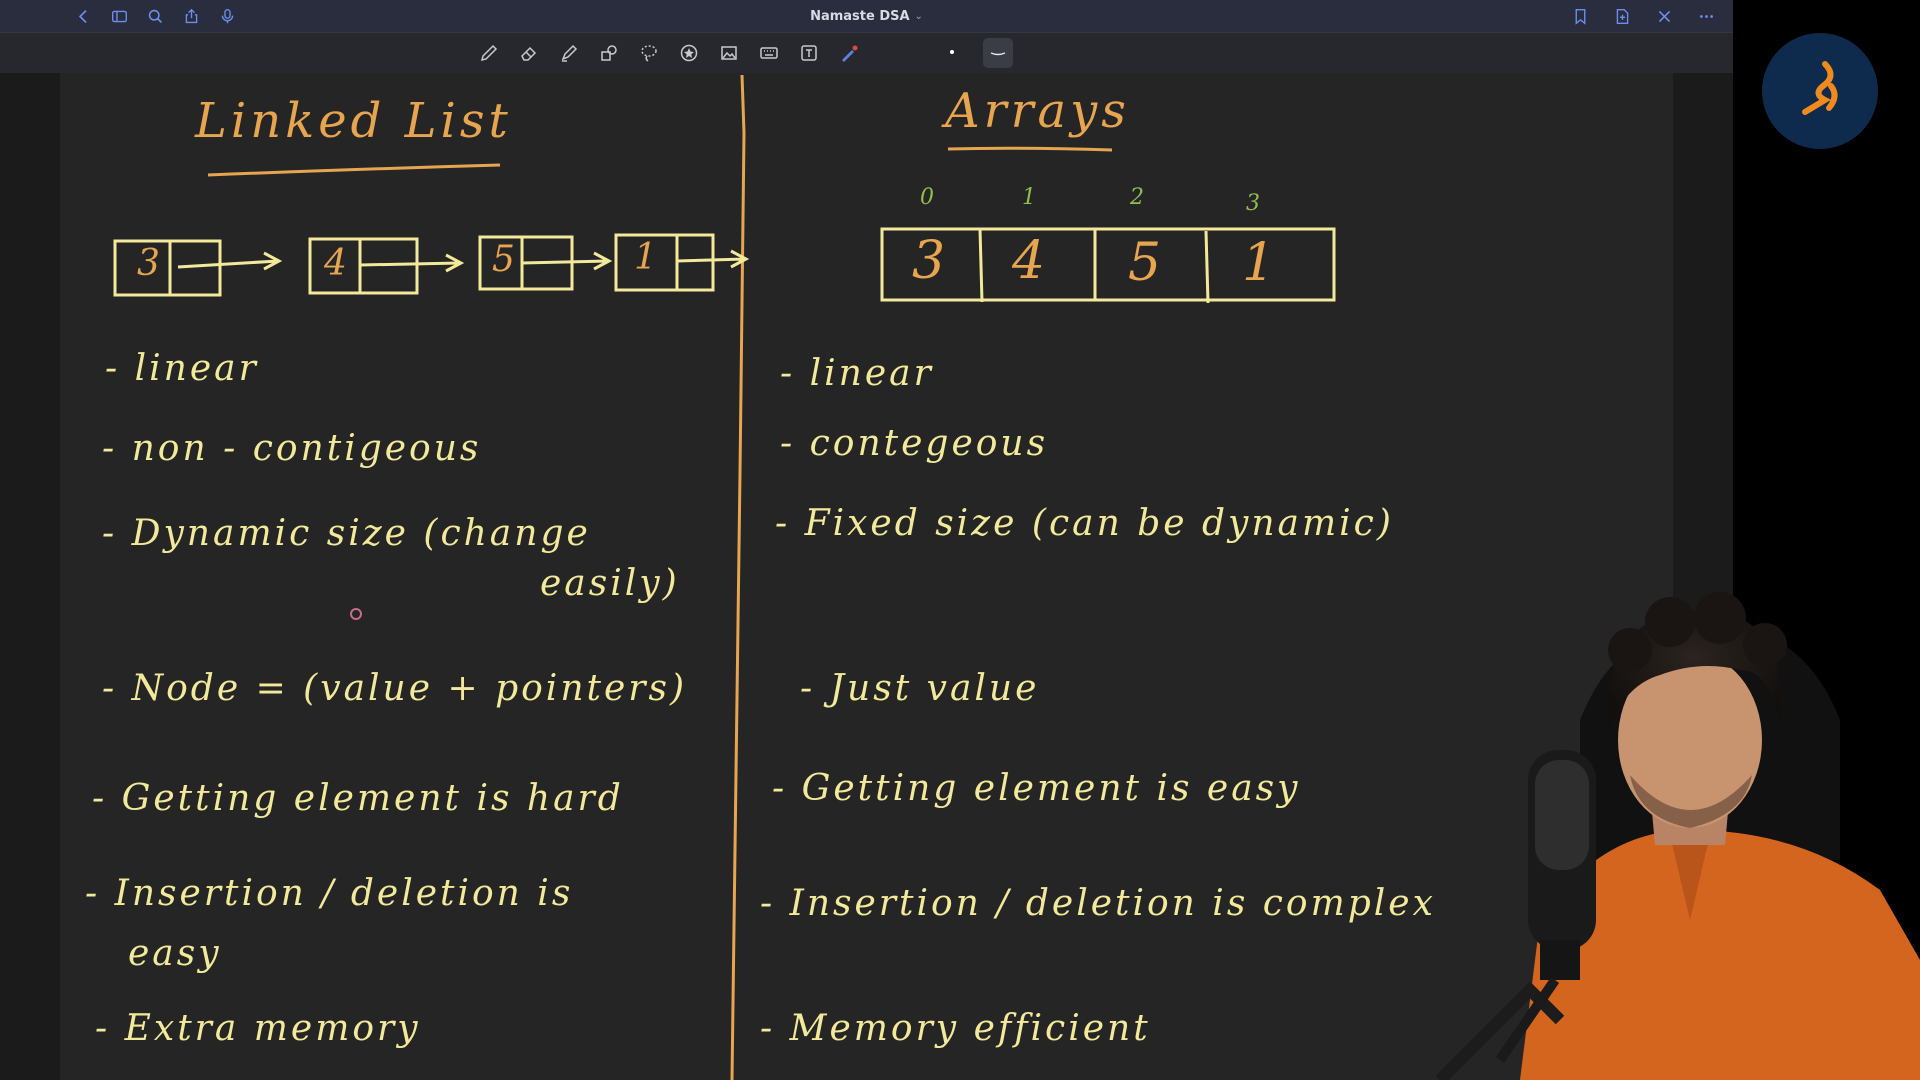 This screenshot has width=1920, height=1080. What do you see at coordinates (1098, 903) in the screenshot?
I see `right-point-insertion: - Insertion / deletion is complex` at bounding box center [1098, 903].